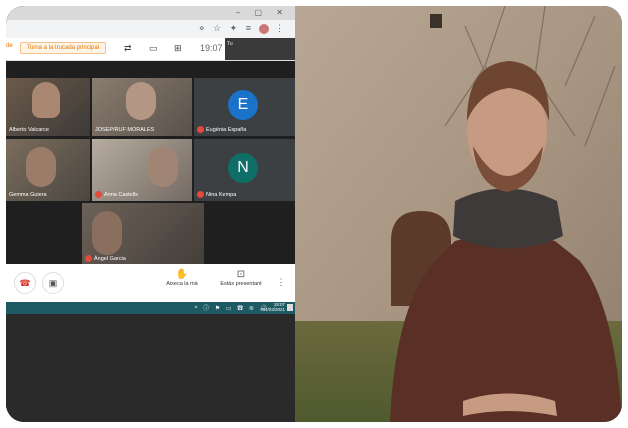  What do you see at coordinates (143, 234) in the screenshot?
I see `participant-tile: Àngel Garcia` at bounding box center [143, 234].